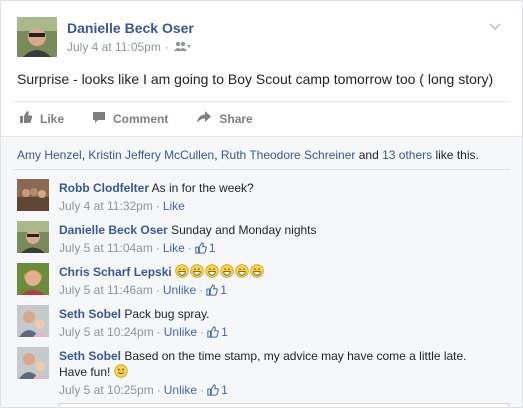  I want to click on comment-meta: July 4 at 11:32pm · Like, so click(282, 206).